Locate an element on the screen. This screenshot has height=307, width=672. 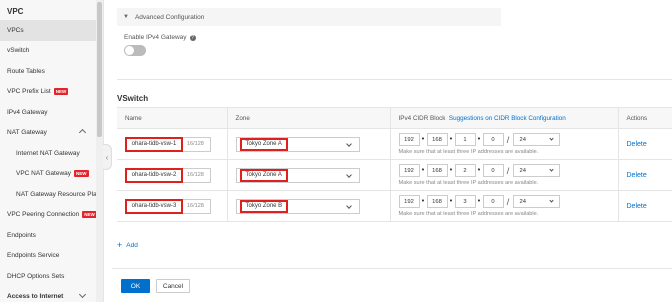
sidebar-item-nat-resource-plan: NAT Gateway Resource Plan is located at coordinates (51, 194).